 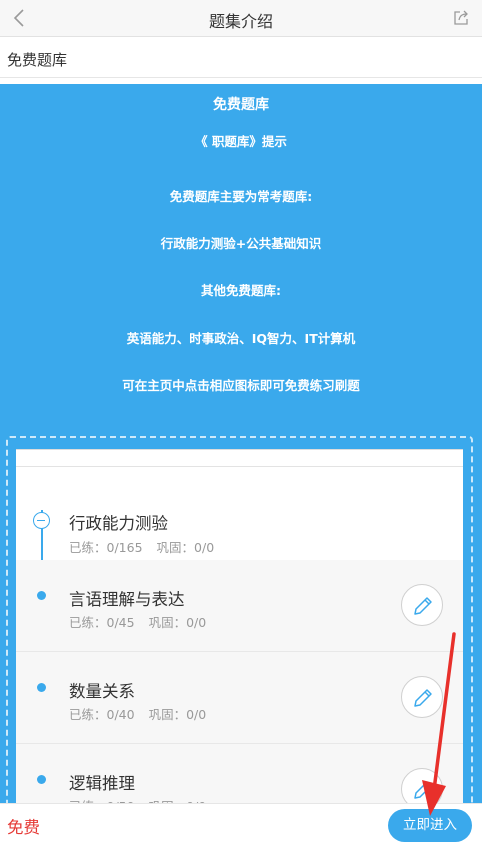 What do you see at coordinates (41, 520) in the screenshot?
I see `collapse-icon` at bounding box center [41, 520].